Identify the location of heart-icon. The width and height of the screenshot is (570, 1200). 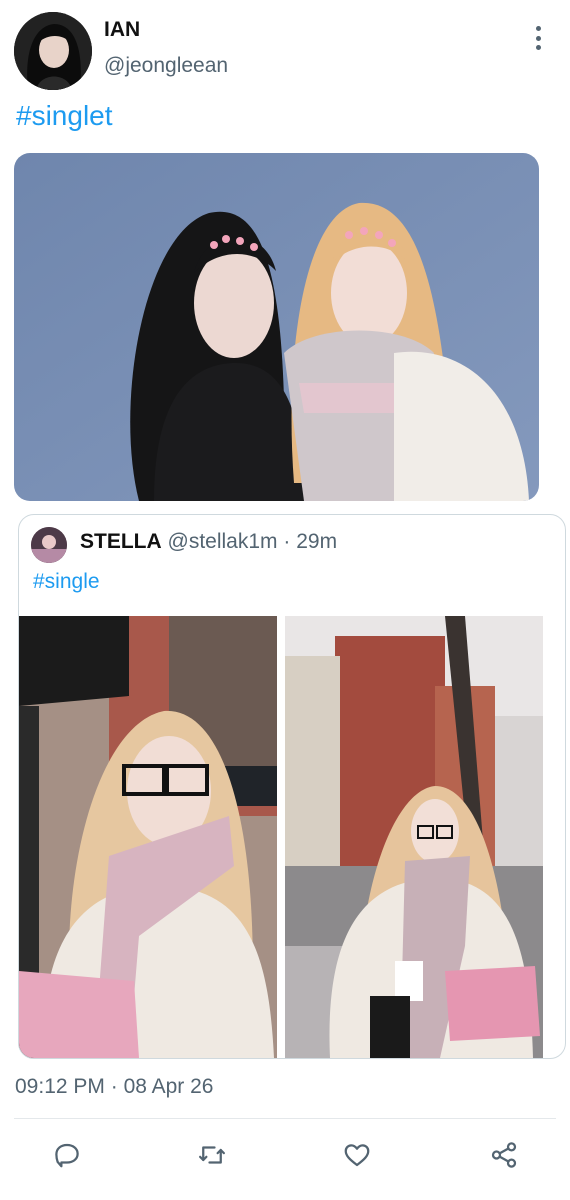
(357, 1155).